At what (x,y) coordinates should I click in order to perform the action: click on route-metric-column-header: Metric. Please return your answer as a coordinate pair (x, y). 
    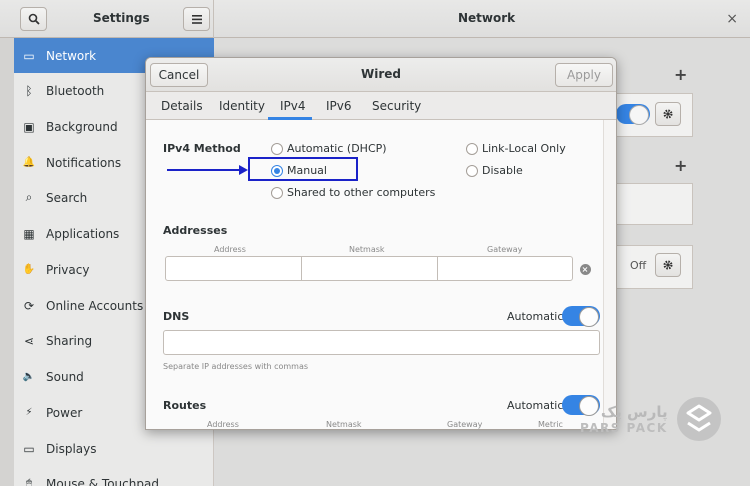
    Looking at the image, I should click on (550, 424).